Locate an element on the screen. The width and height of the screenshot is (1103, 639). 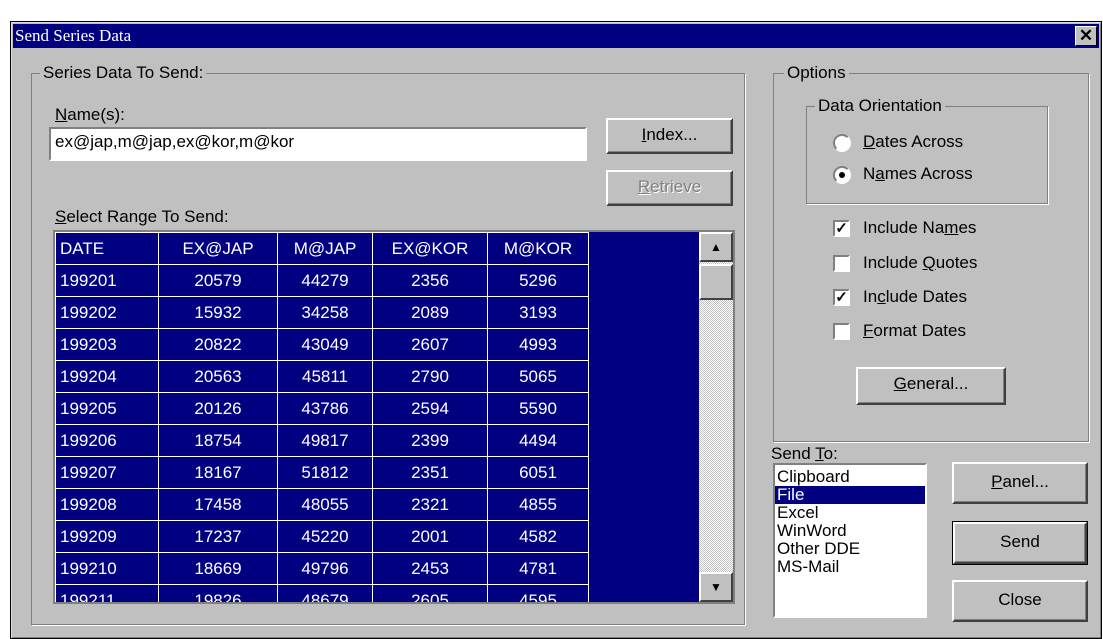
send-to-item: MS-Mail is located at coordinates (850, 567).